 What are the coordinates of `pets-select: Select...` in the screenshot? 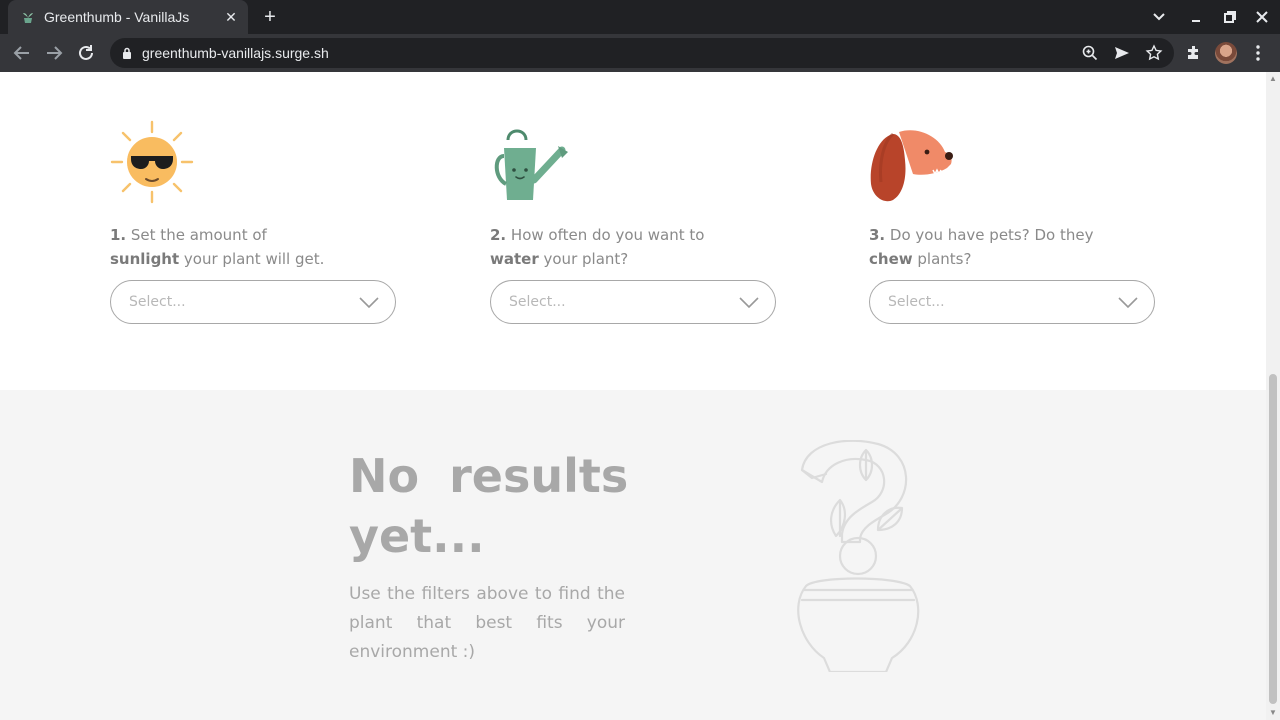 It's located at (1012, 302).